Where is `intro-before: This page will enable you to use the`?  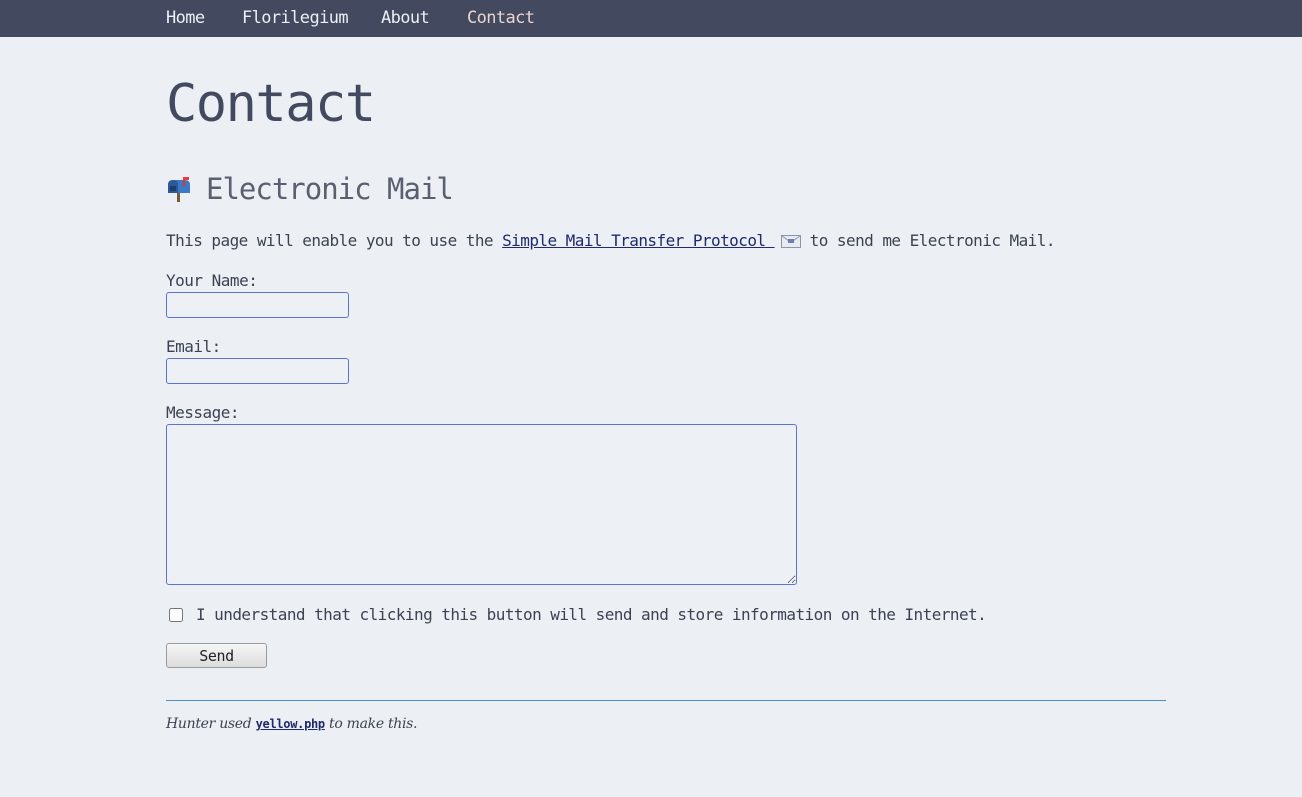
intro-before: This page will enable you to use the is located at coordinates (334, 240).